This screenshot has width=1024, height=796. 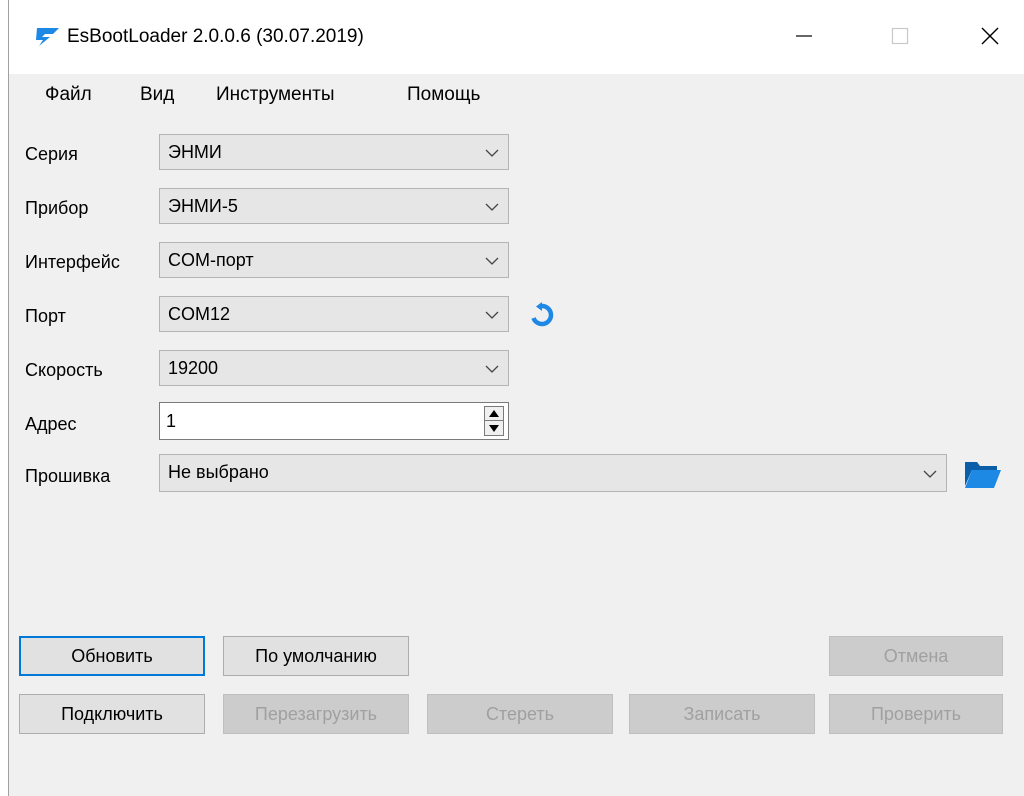 What do you see at coordinates (916, 656) in the screenshot?
I see `cancel-button: Отмена` at bounding box center [916, 656].